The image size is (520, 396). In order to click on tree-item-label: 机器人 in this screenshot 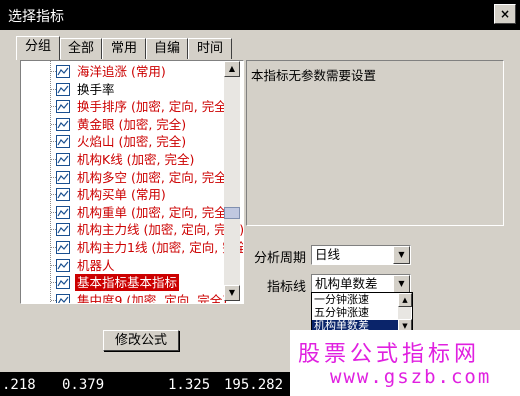, I will do `click(96, 265)`.